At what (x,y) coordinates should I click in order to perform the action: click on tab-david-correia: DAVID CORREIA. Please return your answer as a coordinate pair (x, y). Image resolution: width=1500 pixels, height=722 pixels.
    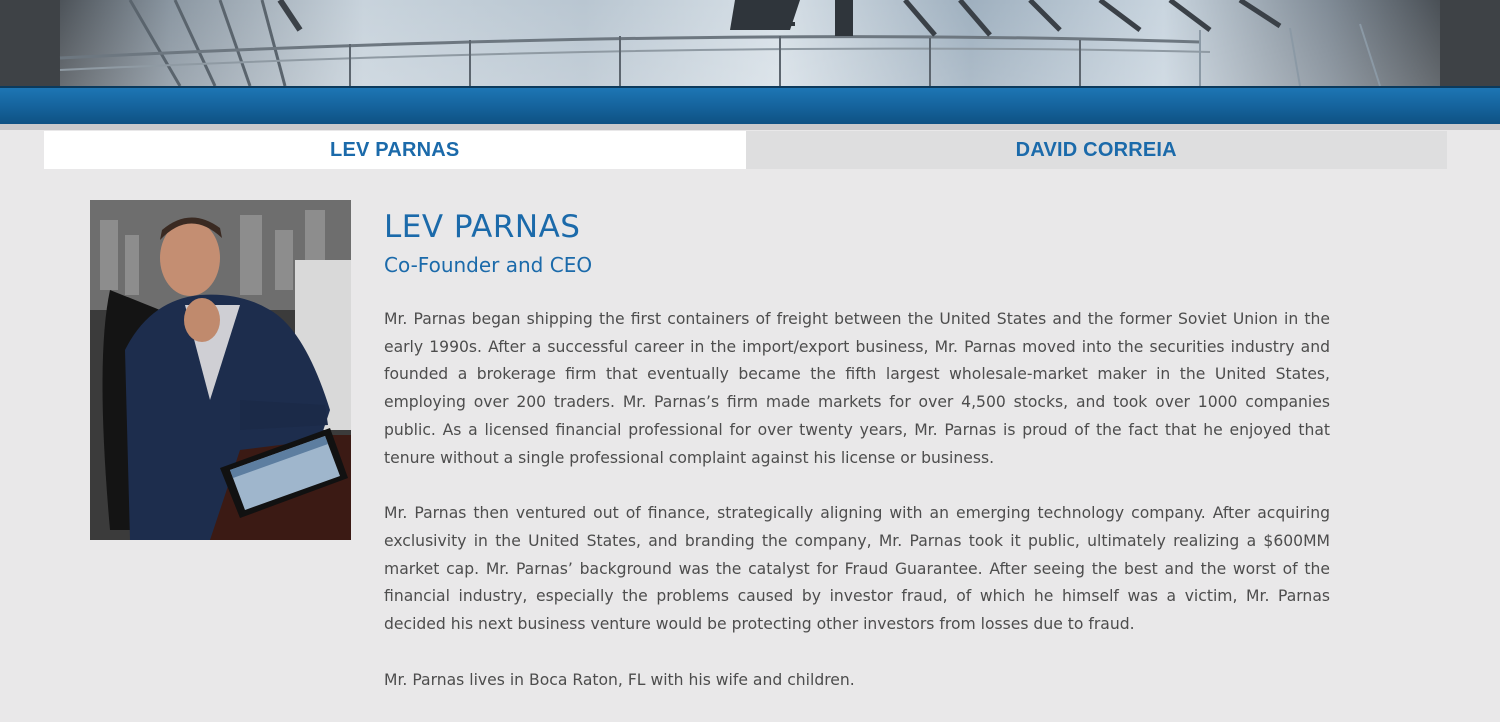
    Looking at the image, I should click on (1096, 150).